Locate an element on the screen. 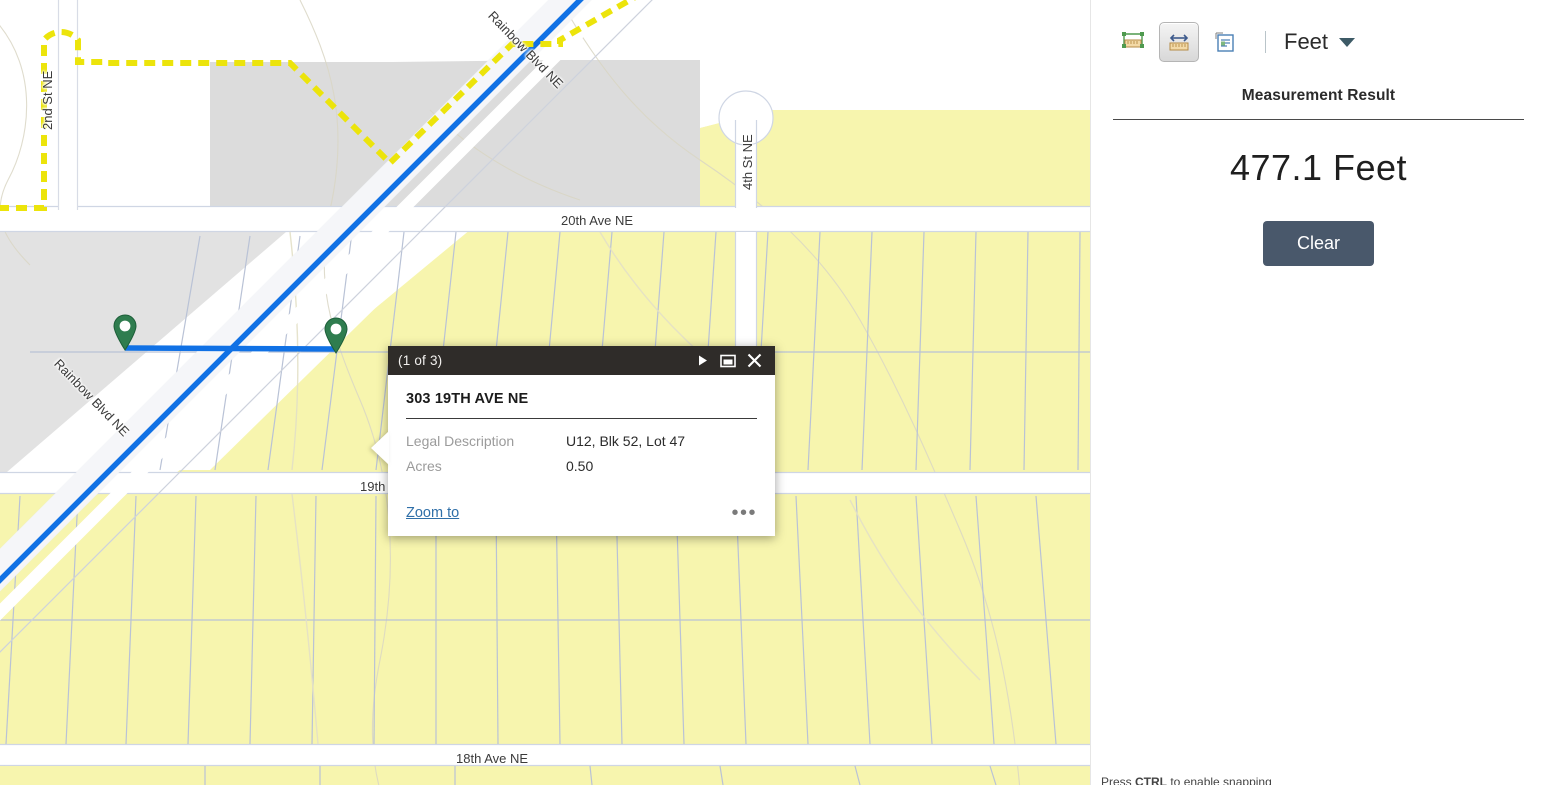 This screenshot has height=785, width=1546. measurement-result-value: 477.1 Feet is located at coordinates (1318, 167).